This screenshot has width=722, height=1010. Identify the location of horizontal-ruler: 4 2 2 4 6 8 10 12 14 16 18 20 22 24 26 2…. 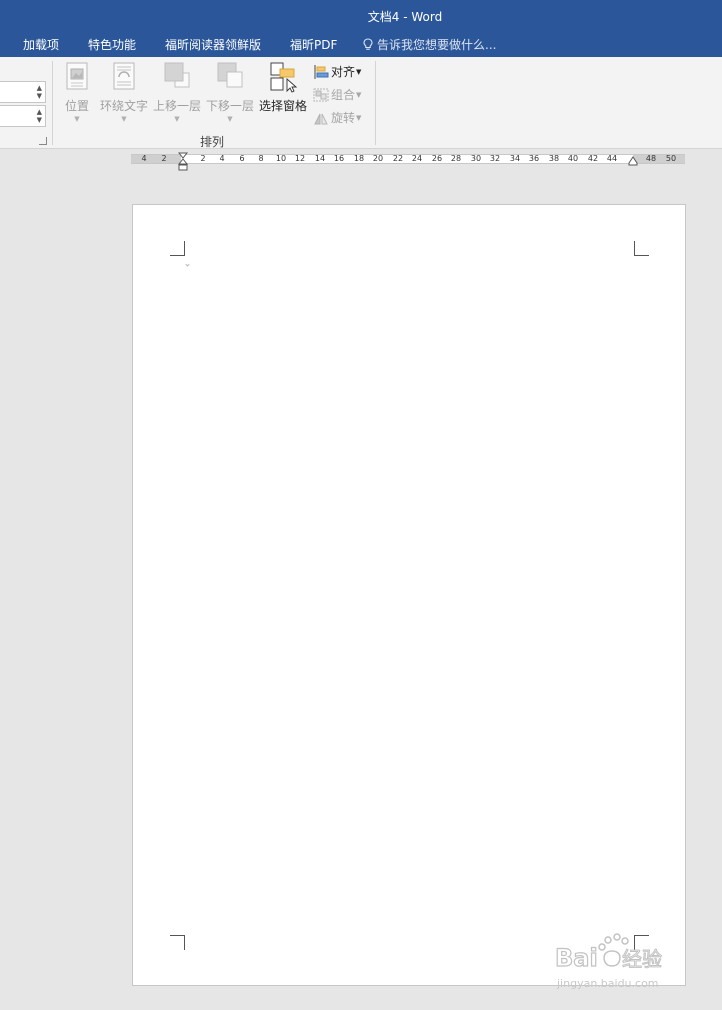
(408, 161).